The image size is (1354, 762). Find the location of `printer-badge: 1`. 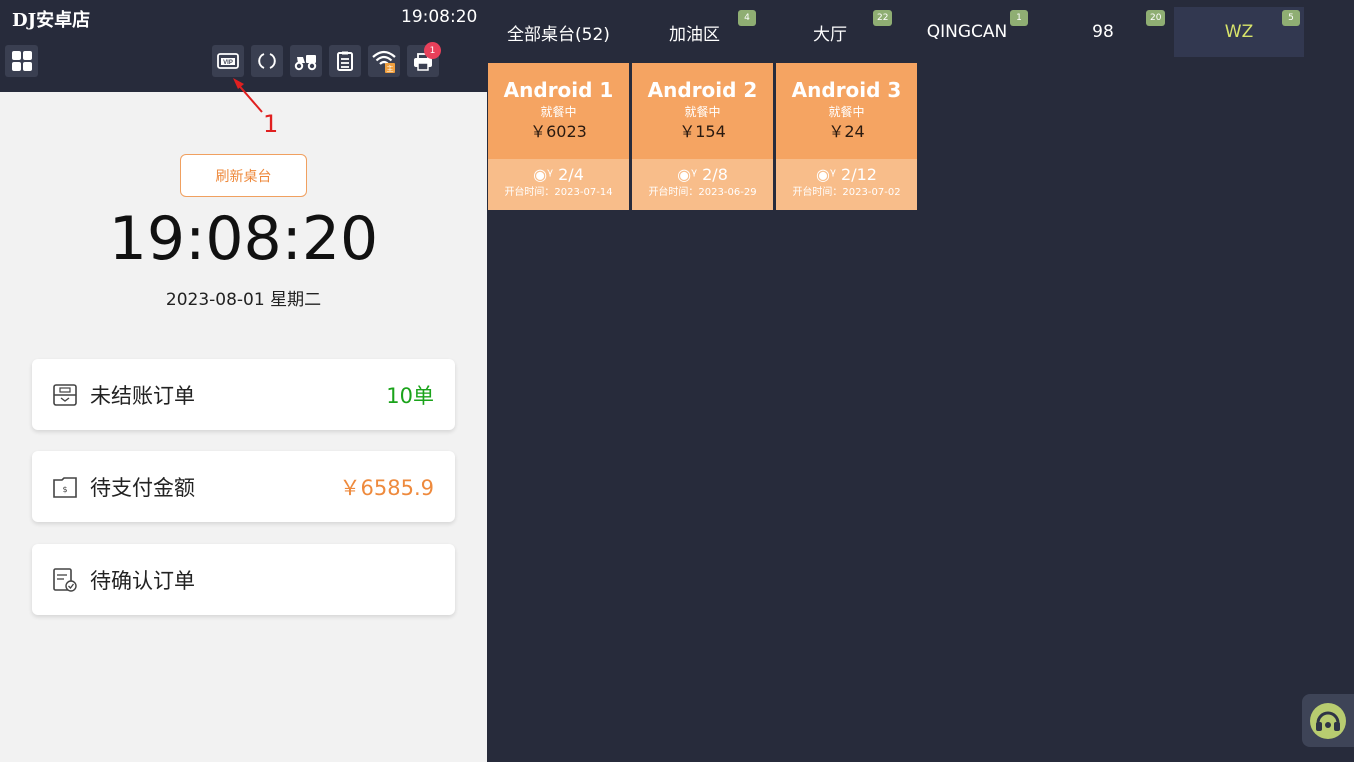

printer-badge: 1 is located at coordinates (432, 50).